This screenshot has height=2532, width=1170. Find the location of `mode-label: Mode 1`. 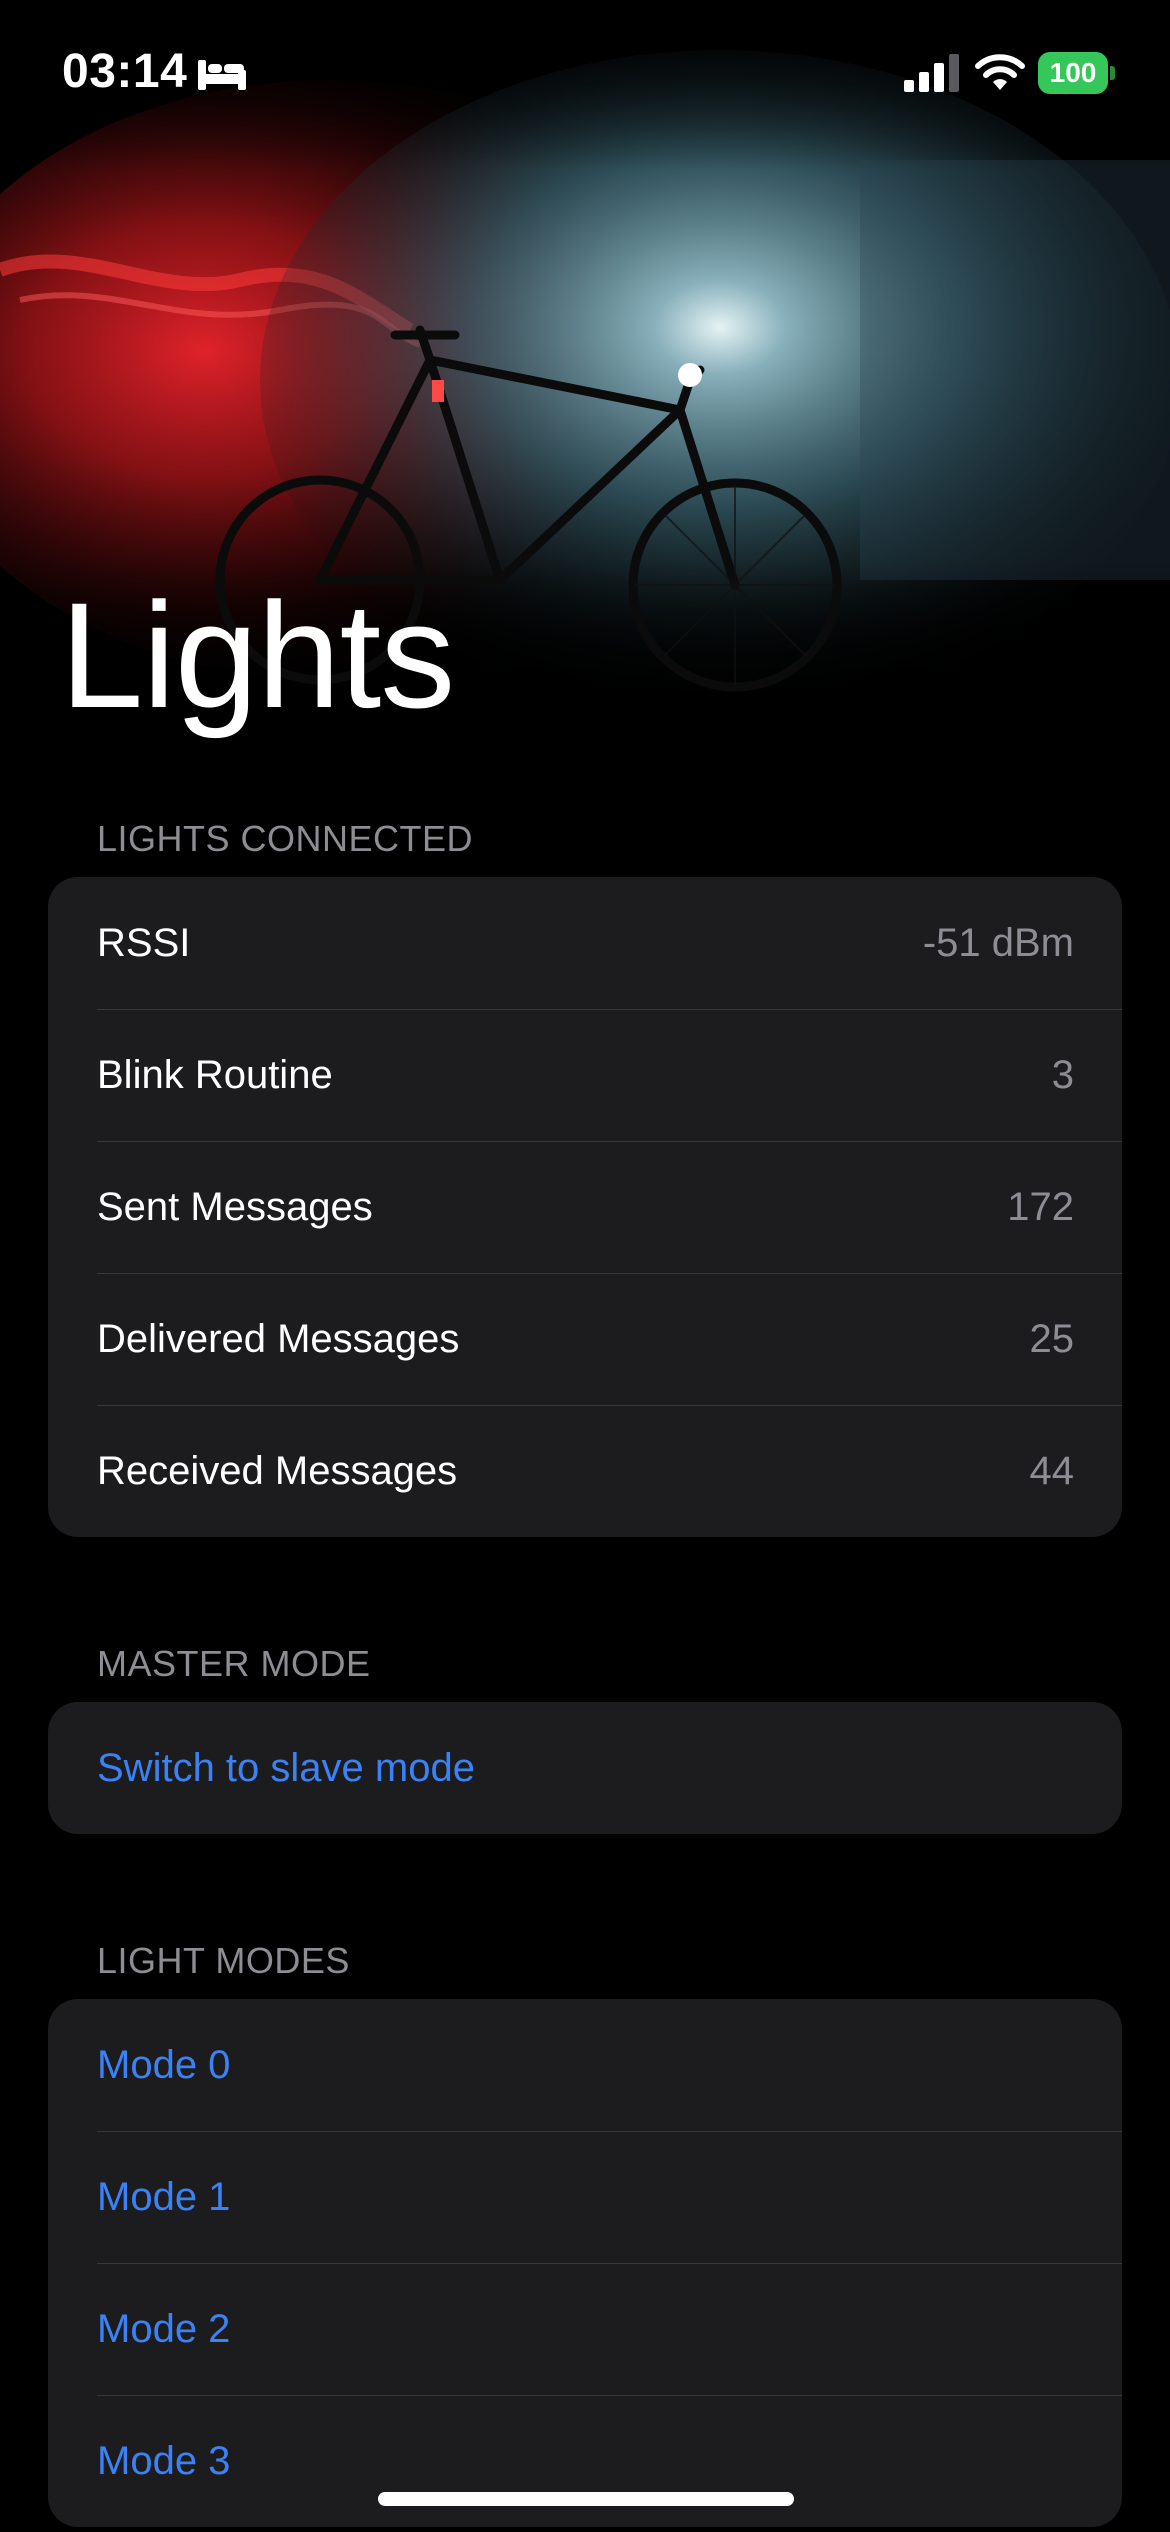

mode-label: Mode 1 is located at coordinates (164, 2196).